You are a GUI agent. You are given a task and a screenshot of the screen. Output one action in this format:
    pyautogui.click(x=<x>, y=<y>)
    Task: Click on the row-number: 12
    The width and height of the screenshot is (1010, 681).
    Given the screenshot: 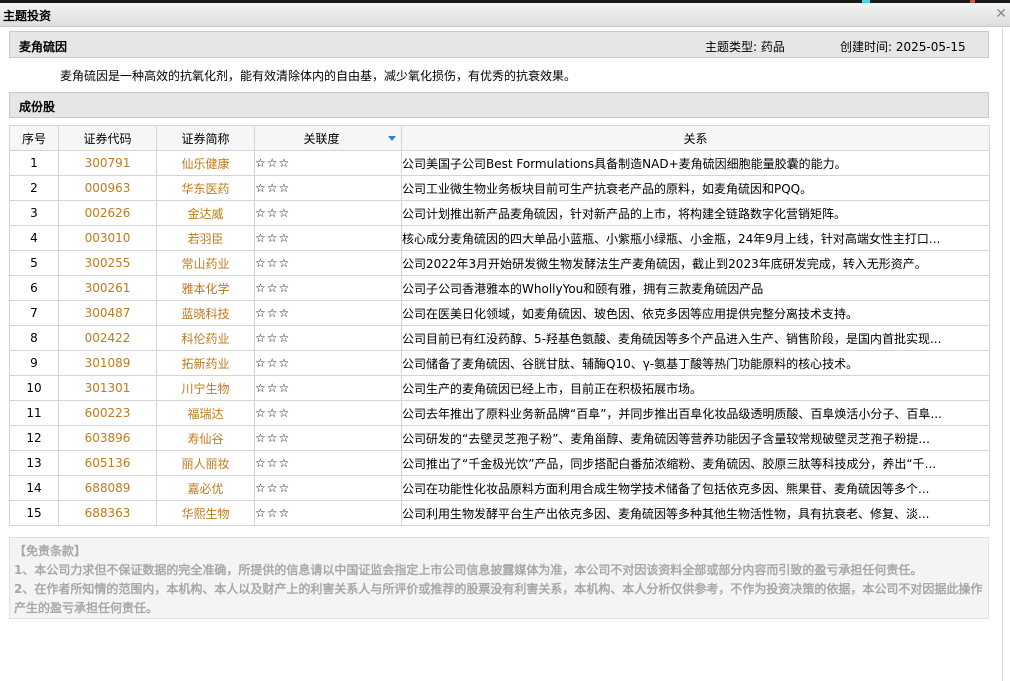 What is the action you would take?
    pyautogui.click(x=34, y=438)
    